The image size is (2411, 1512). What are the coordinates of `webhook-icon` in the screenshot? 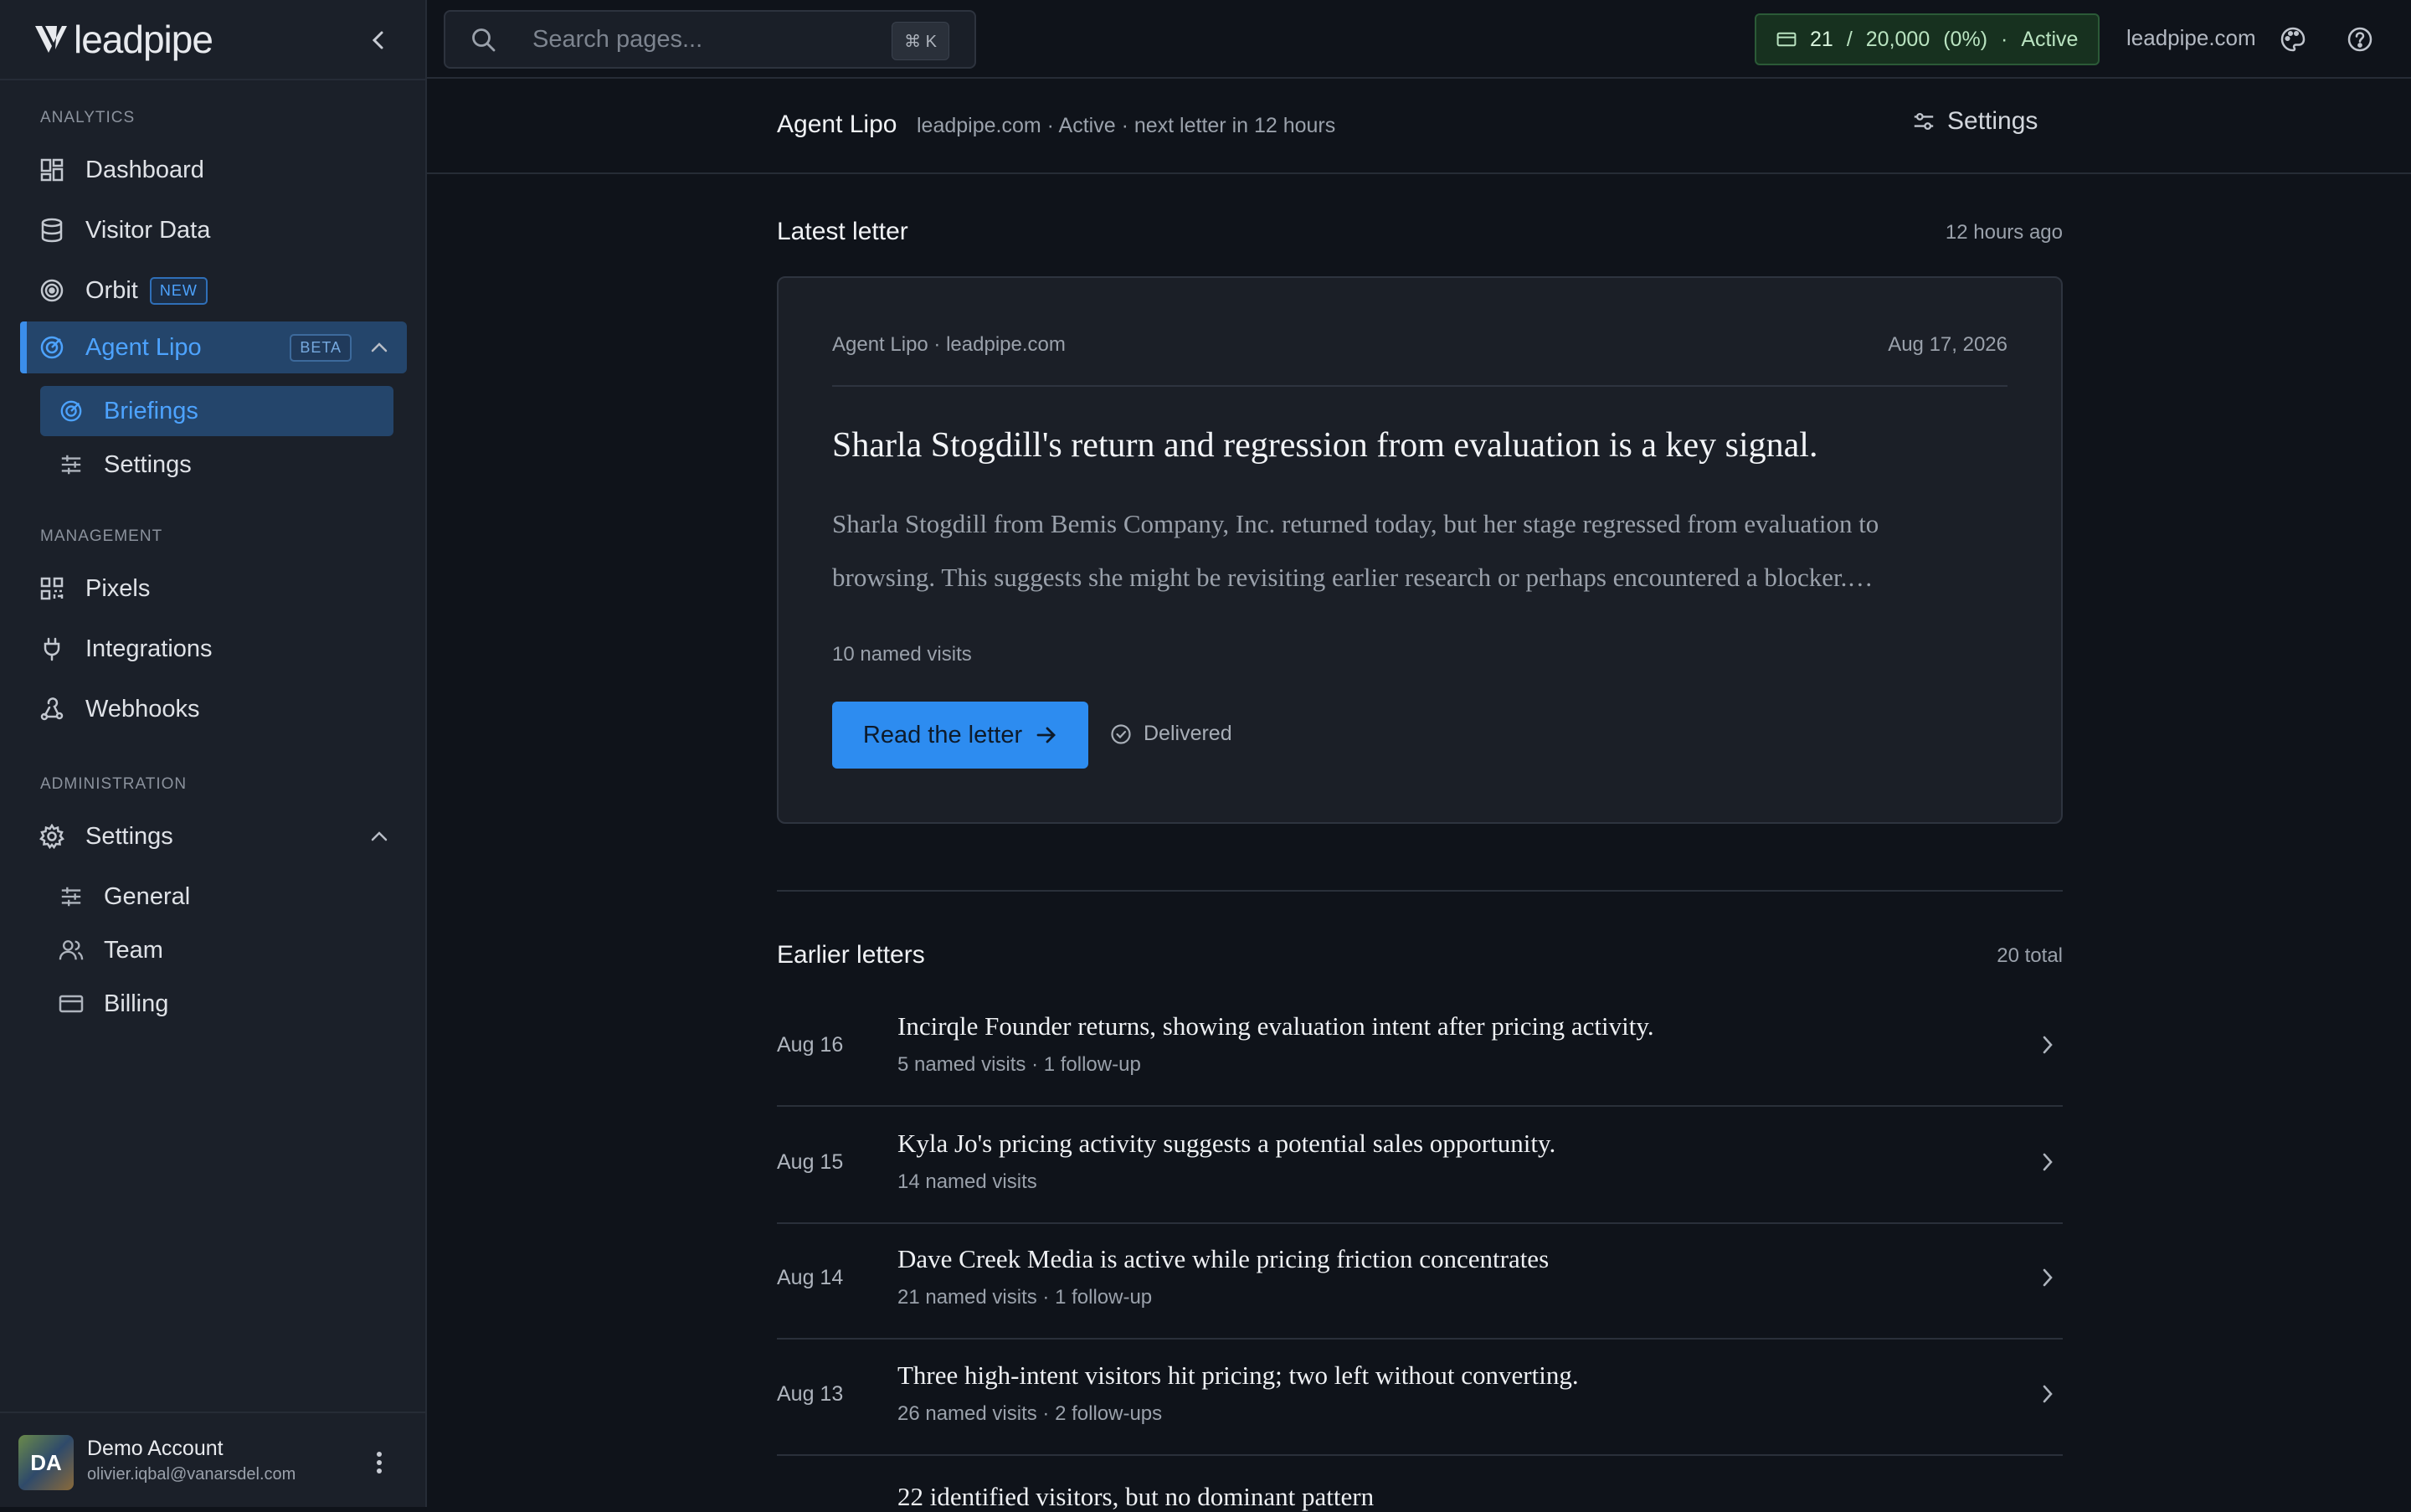 It's located at (52, 710).